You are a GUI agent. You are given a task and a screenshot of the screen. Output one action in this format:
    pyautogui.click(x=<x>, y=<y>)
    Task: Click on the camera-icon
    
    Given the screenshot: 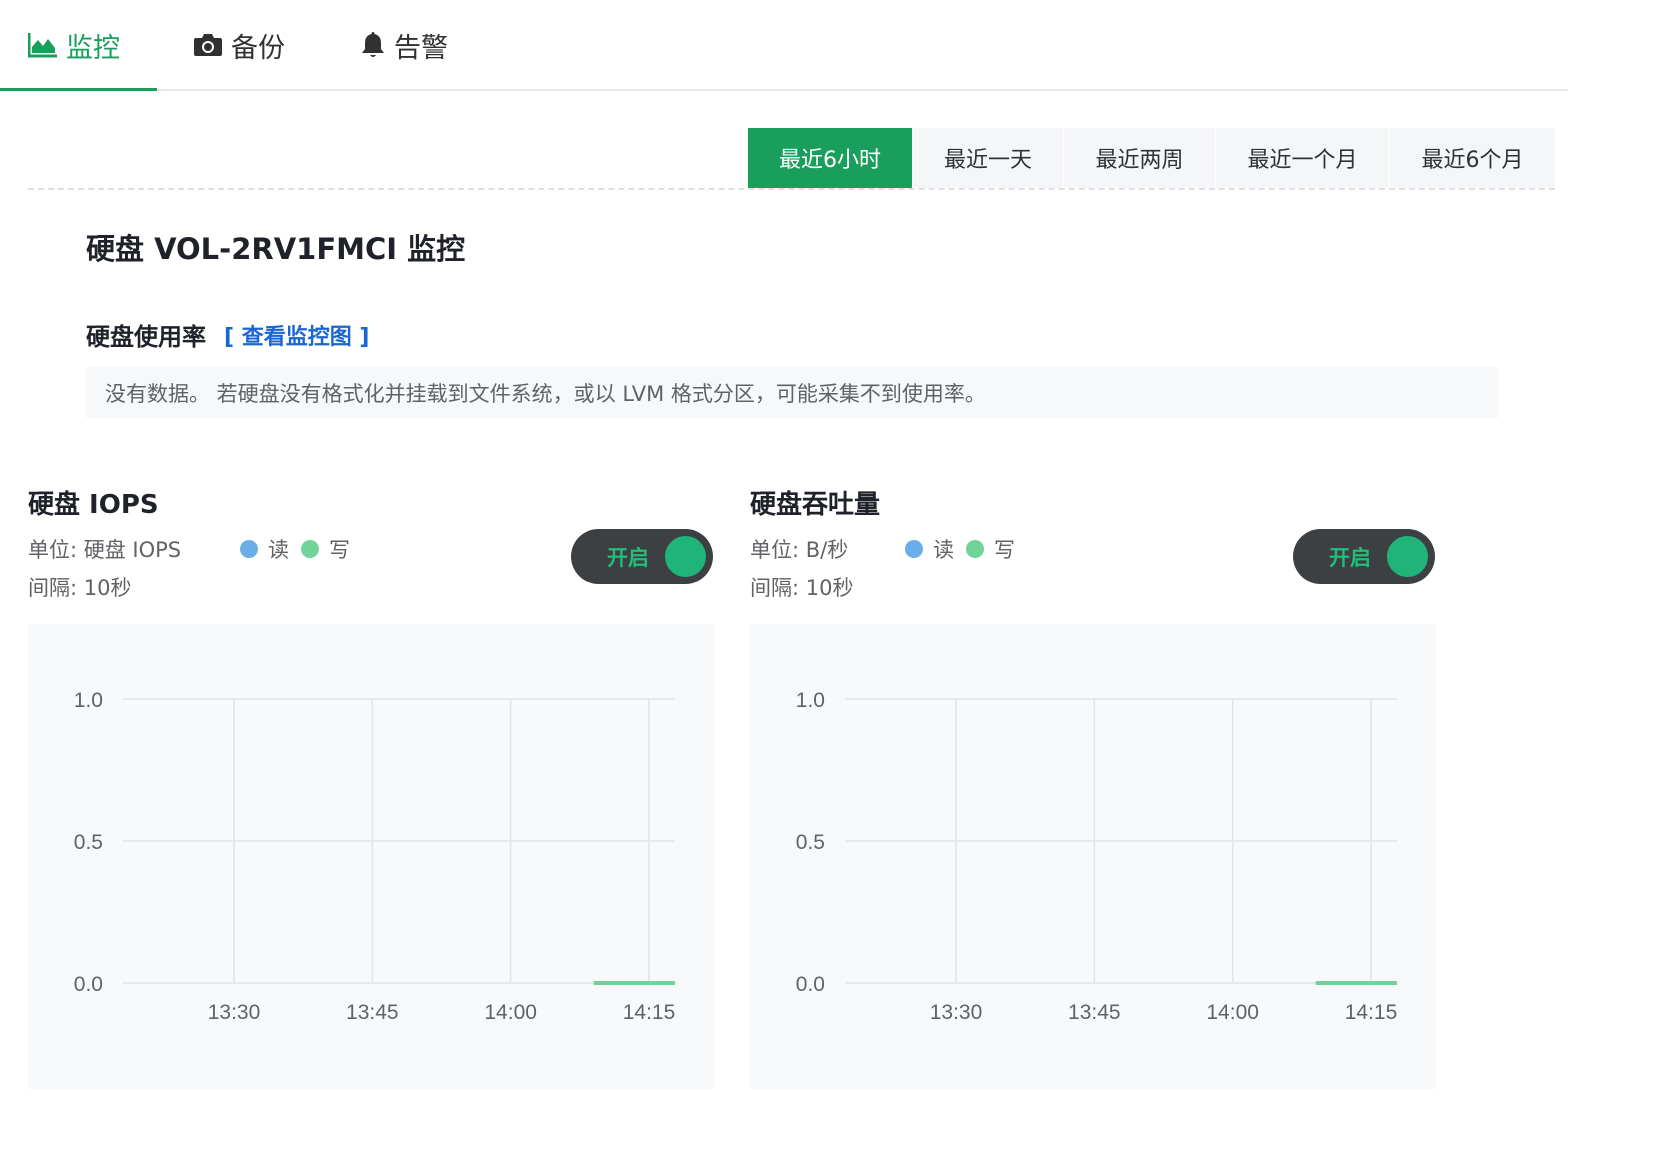 What is the action you would take?
    pyautogui.click(x=208, y=45)
    